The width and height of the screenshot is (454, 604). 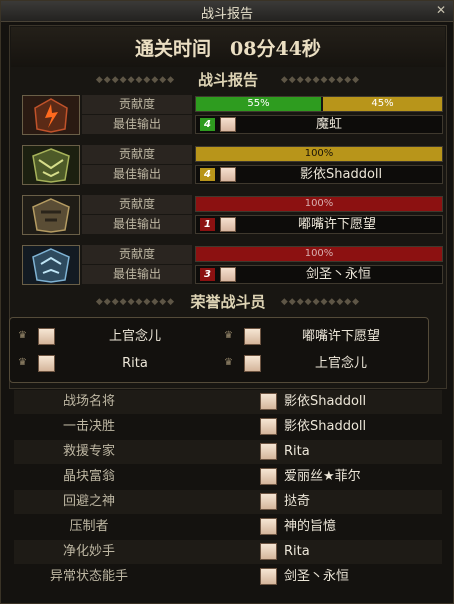 What do you see at coordinates (51, 115) in the screenshot?
I see `fire-helmet-icon` at bounding box center [51, 115].